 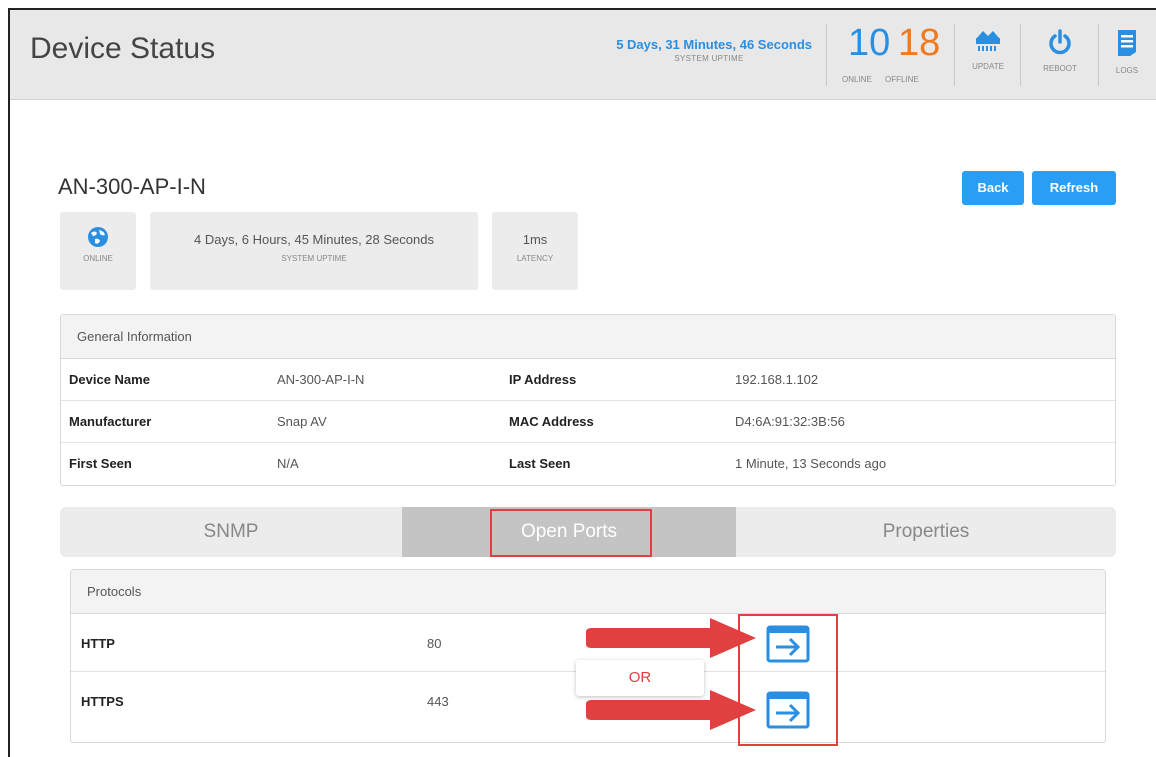 What do you see at coordinates (709, 58) in the screenshot?
I see `system-uptime-label: SYSTEM UPTIME` at bounding box center [709, 58].